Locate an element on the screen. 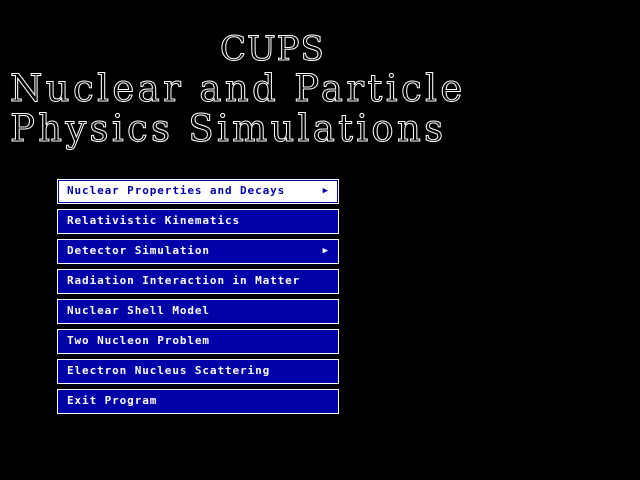 Image resolution: width=640 pixels, height=480 pixels. menu-item-label: Nuclear Properties and Decays is located at coordinates (176, 190).